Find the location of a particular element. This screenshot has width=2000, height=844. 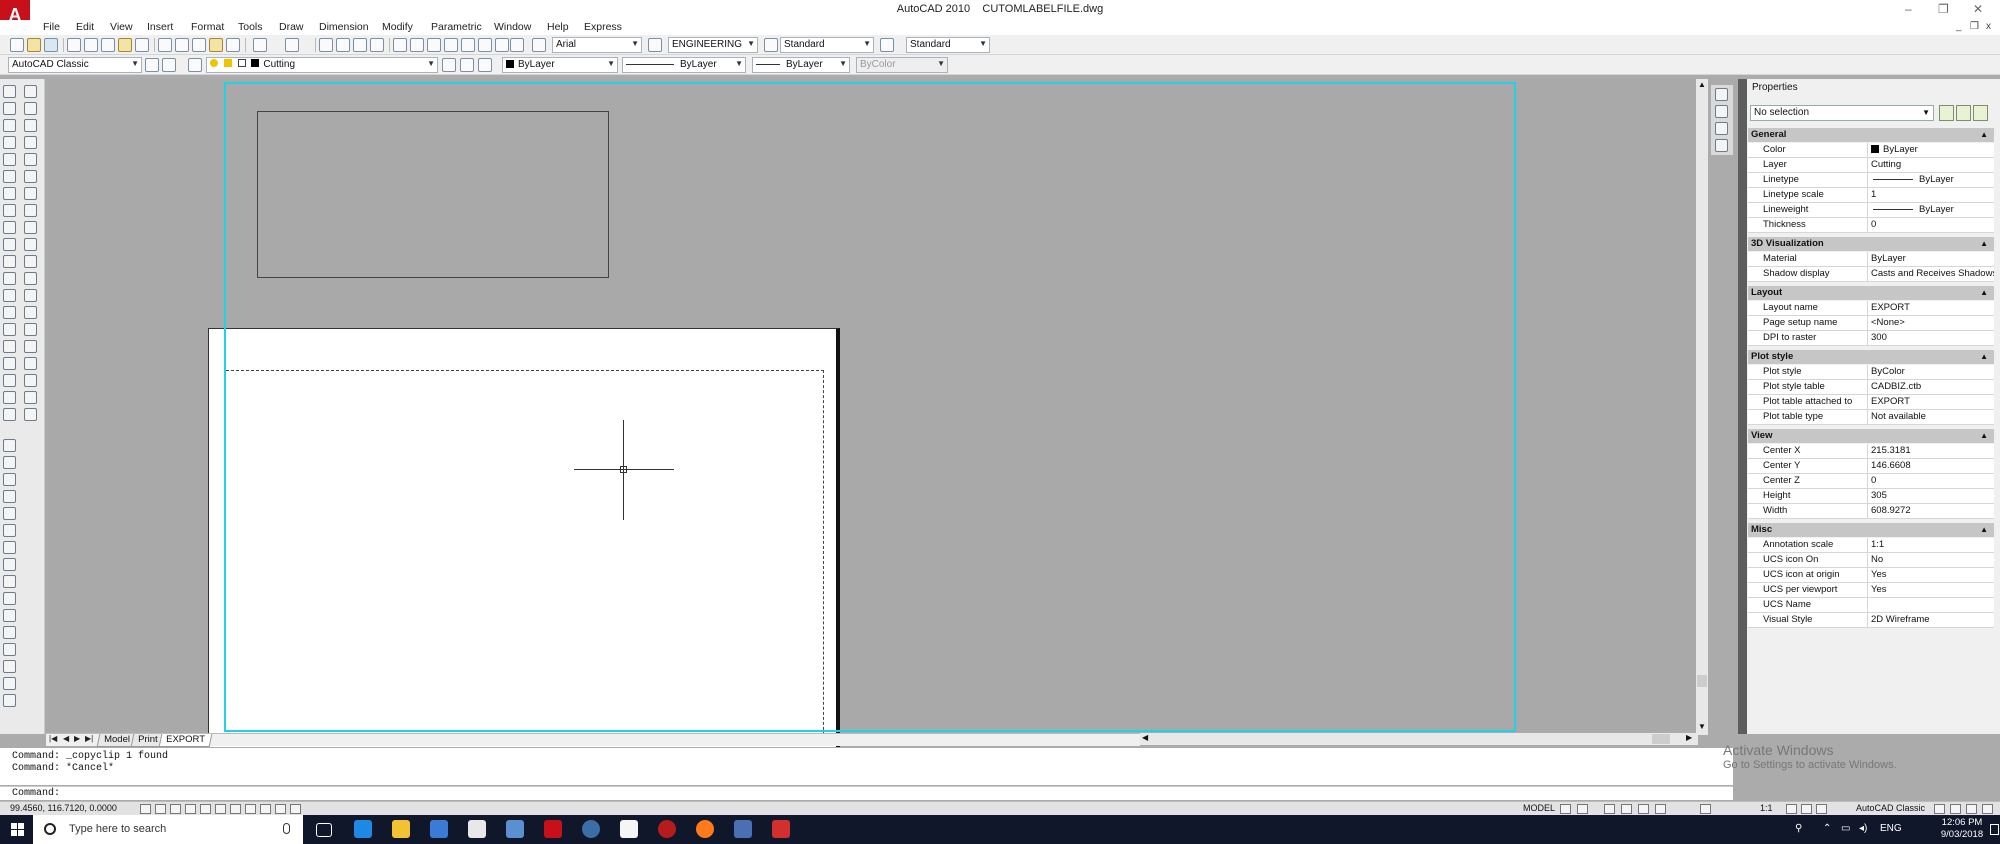

property-row: Layout name EXPORT is located at coordinates (1871, 308).